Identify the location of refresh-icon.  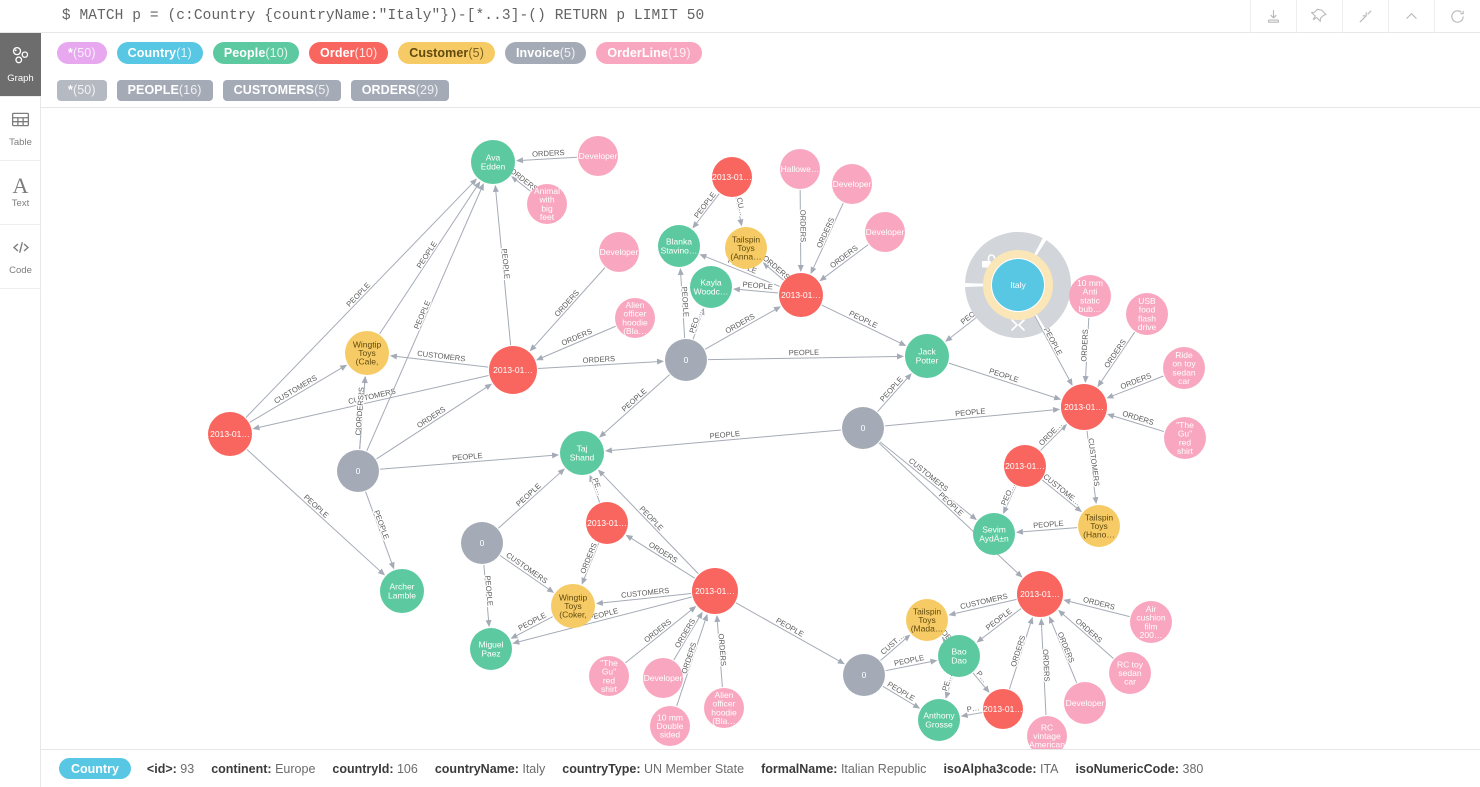
(1457, 16).